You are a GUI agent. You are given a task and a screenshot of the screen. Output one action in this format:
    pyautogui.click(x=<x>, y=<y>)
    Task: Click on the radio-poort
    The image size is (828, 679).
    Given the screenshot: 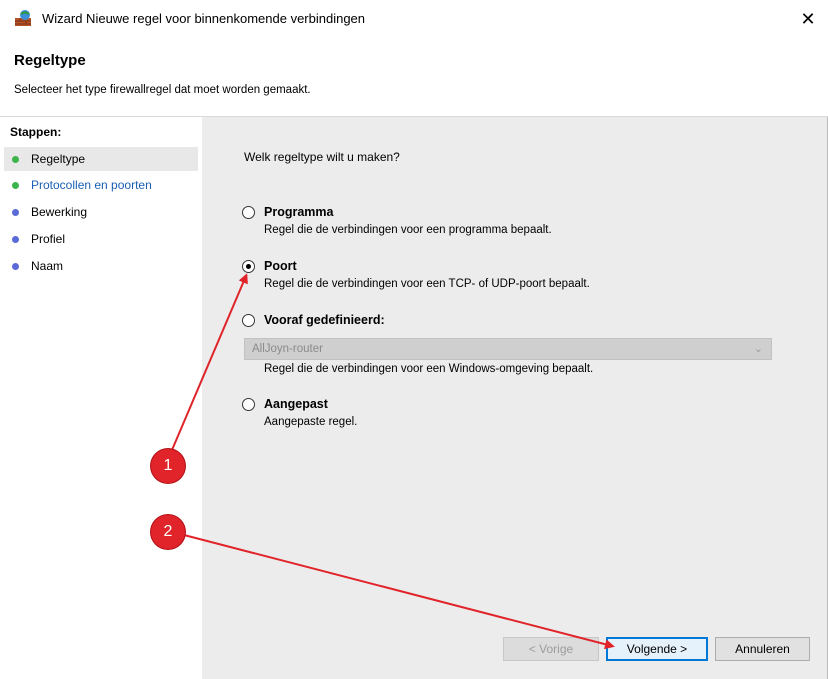 What is the action you would take?
    pyautogui.click(x=248, y=266)
    